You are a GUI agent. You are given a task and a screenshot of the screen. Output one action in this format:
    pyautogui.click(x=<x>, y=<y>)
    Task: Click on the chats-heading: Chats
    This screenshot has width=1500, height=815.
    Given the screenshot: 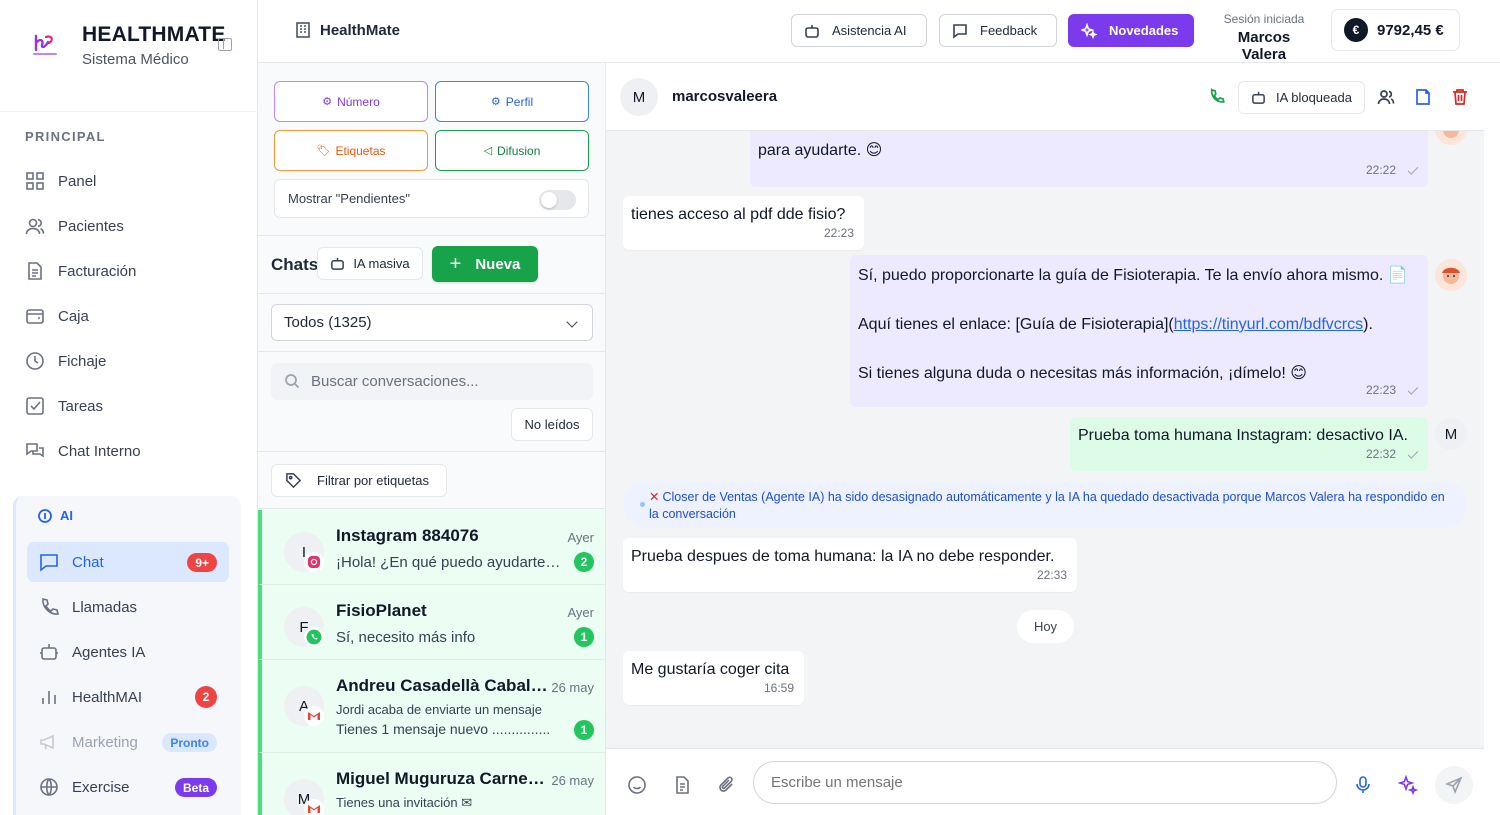 What is the action you would take?
    pyautogui.click(x=295, y=264)
    